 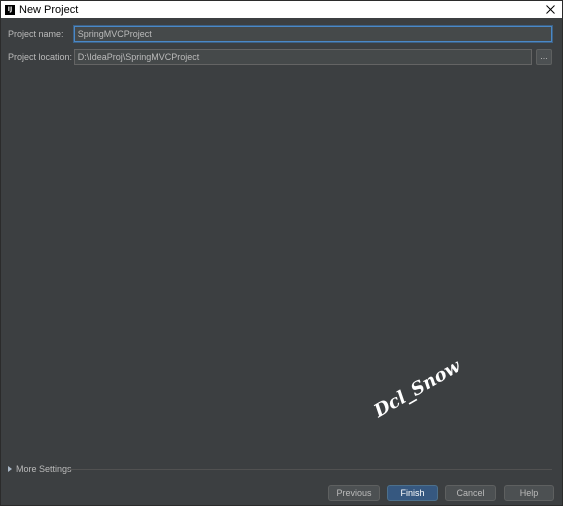 I want to click on project-location-label: Project location:, so click(x=40, y=57).